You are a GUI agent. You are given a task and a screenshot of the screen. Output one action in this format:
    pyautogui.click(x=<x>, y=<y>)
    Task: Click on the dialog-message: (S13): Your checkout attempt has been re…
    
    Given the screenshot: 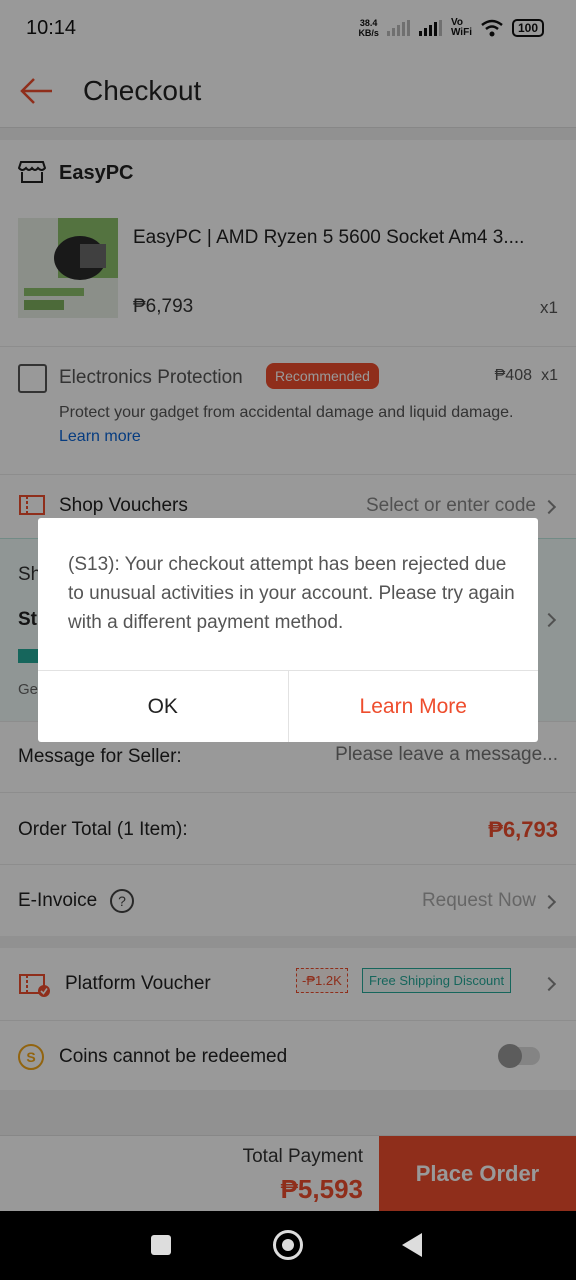 What is the action you would take?
    pyautogui.click(x=291, y=593)
    